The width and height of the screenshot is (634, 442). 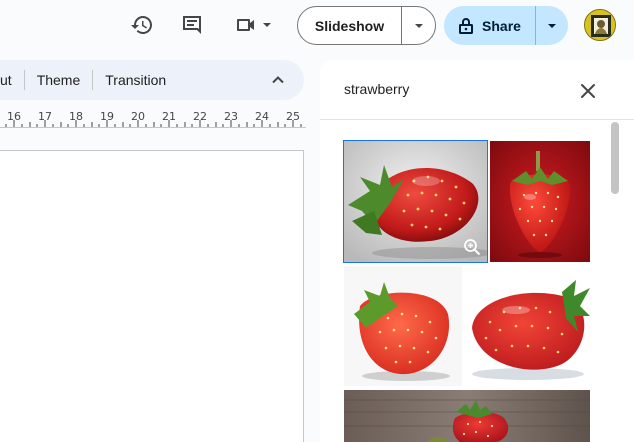 What do you see at coordinates (135, 80) in the screenshot?
I see `menu-item-transition: Transition` at bounding box center [135, 80].